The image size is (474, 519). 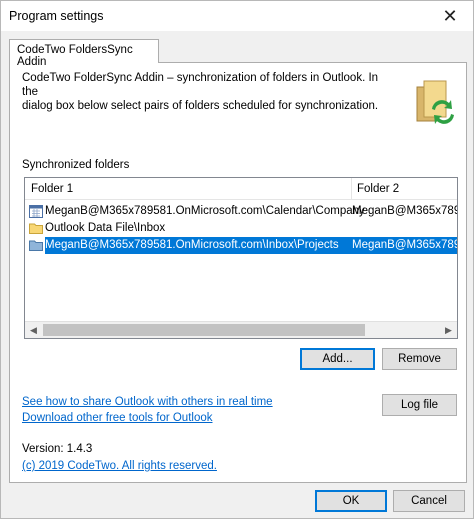 What do you see at coordinates (435, 102) in the screenshot?
I see `folder-sync-icon` at bounding box center [435, 102].